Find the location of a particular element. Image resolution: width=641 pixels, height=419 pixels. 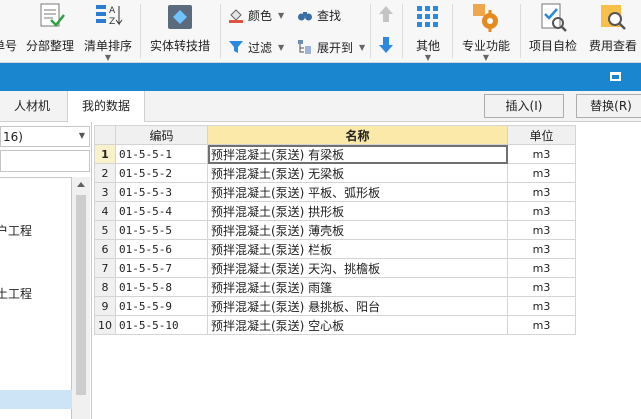

table-row: 3 01-5-5-3 预拌混凝土(泵送) 平板、弧形板 m3 is located at coordinates (335, 192).